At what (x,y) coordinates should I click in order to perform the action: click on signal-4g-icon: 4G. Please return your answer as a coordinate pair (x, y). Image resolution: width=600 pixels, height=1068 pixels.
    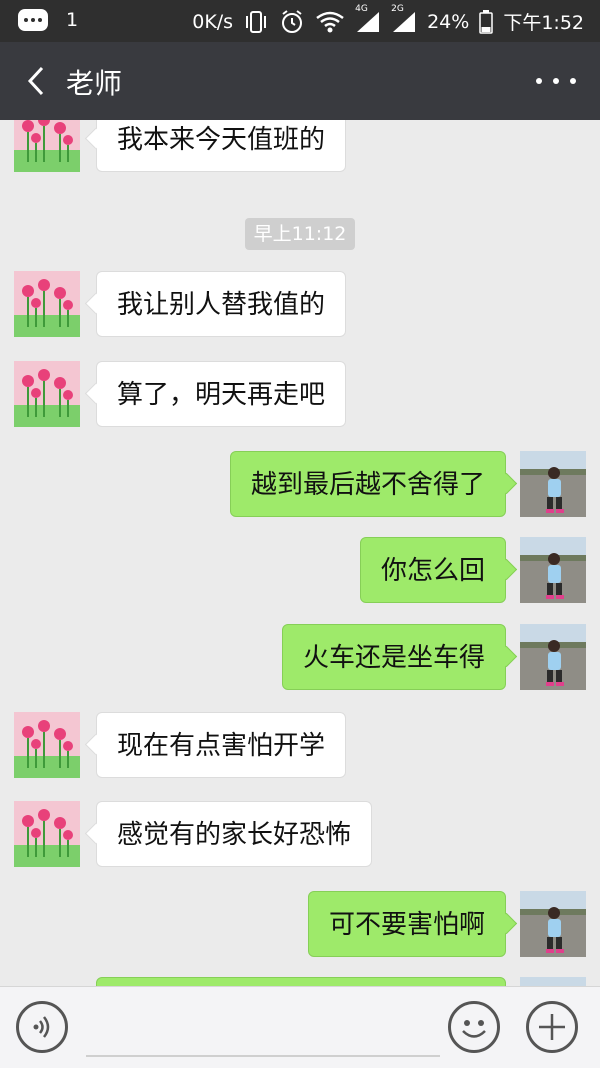
    Looking at the image, I should click on (368, 19).